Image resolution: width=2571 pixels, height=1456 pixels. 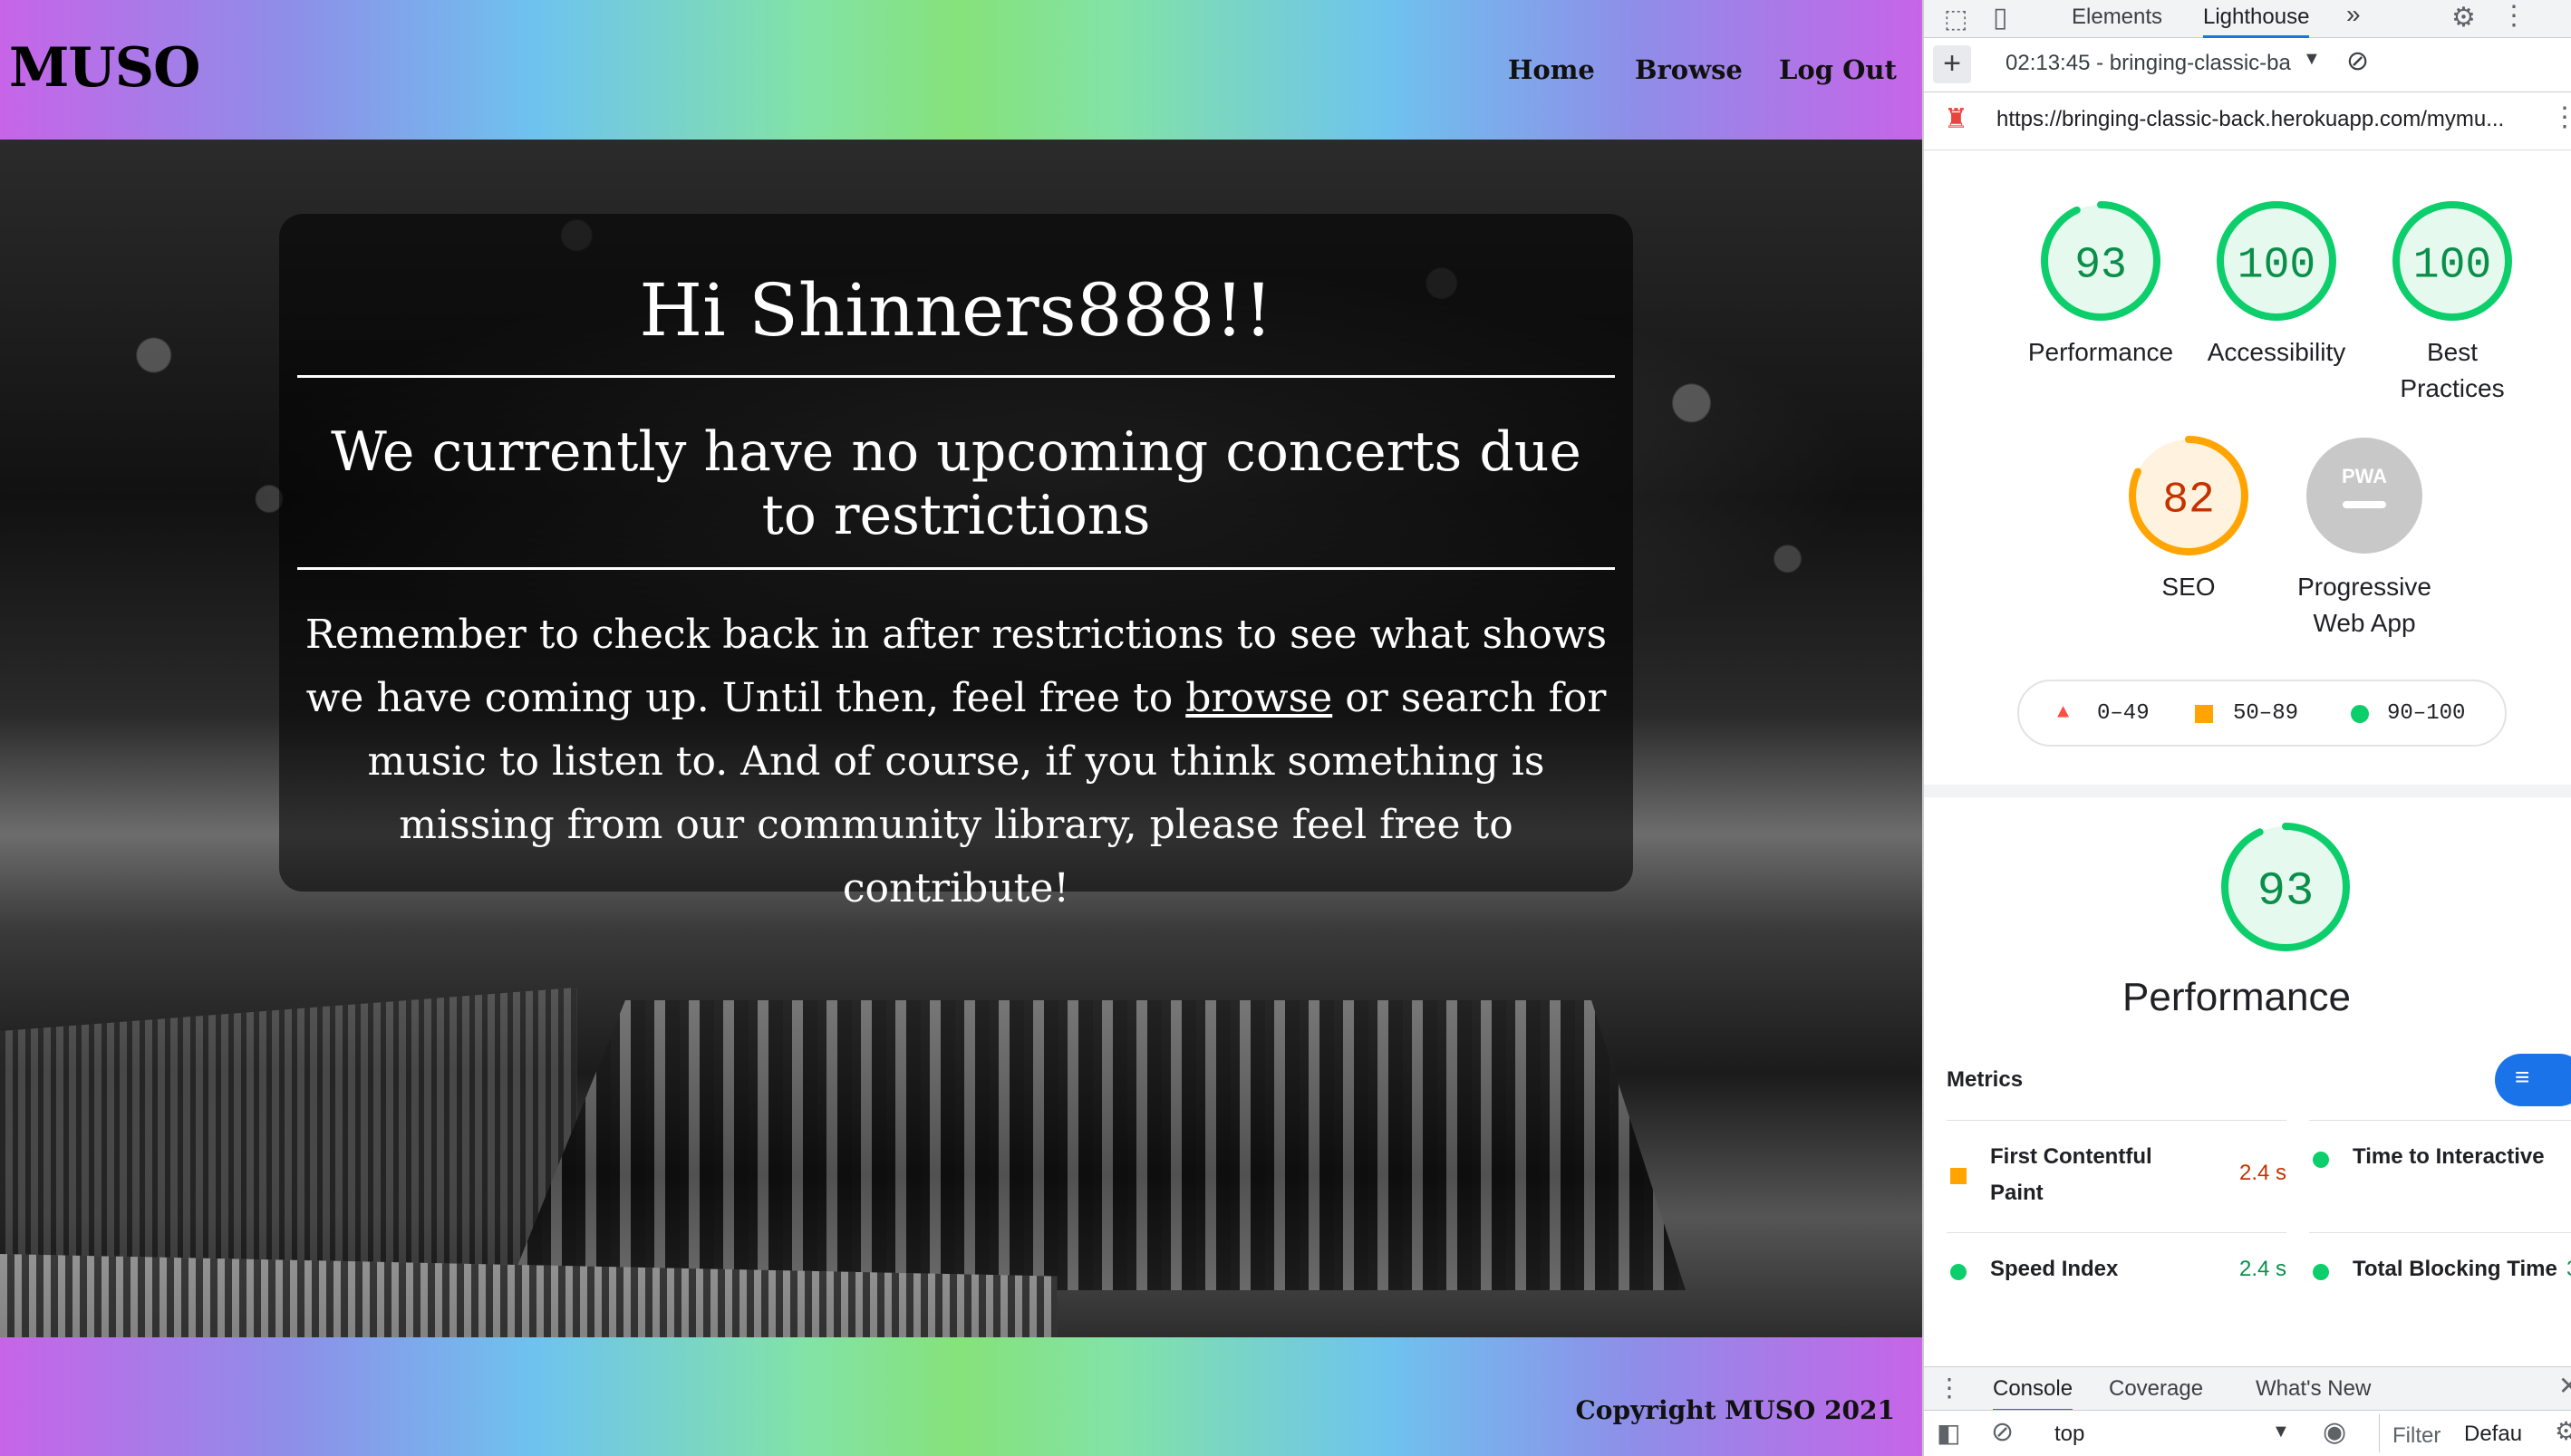 What do you see at coordinates (2358, 61) in the screenshot?
I see `clear-reports-icon: ⊘` at bounding box center [2358, 61].